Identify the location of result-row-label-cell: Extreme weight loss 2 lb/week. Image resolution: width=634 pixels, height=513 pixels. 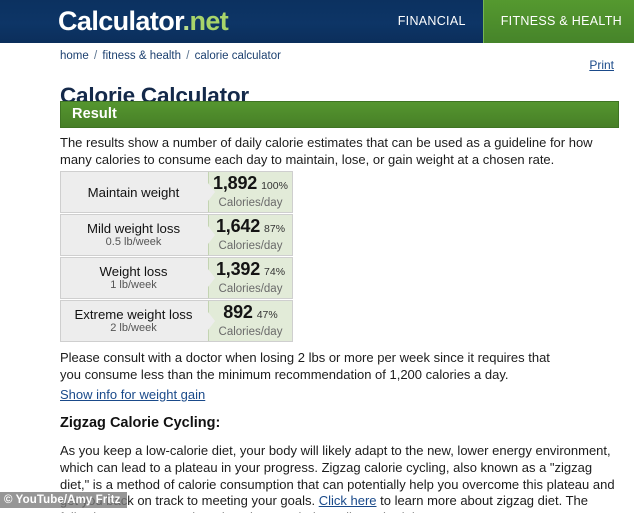
(134, 321).